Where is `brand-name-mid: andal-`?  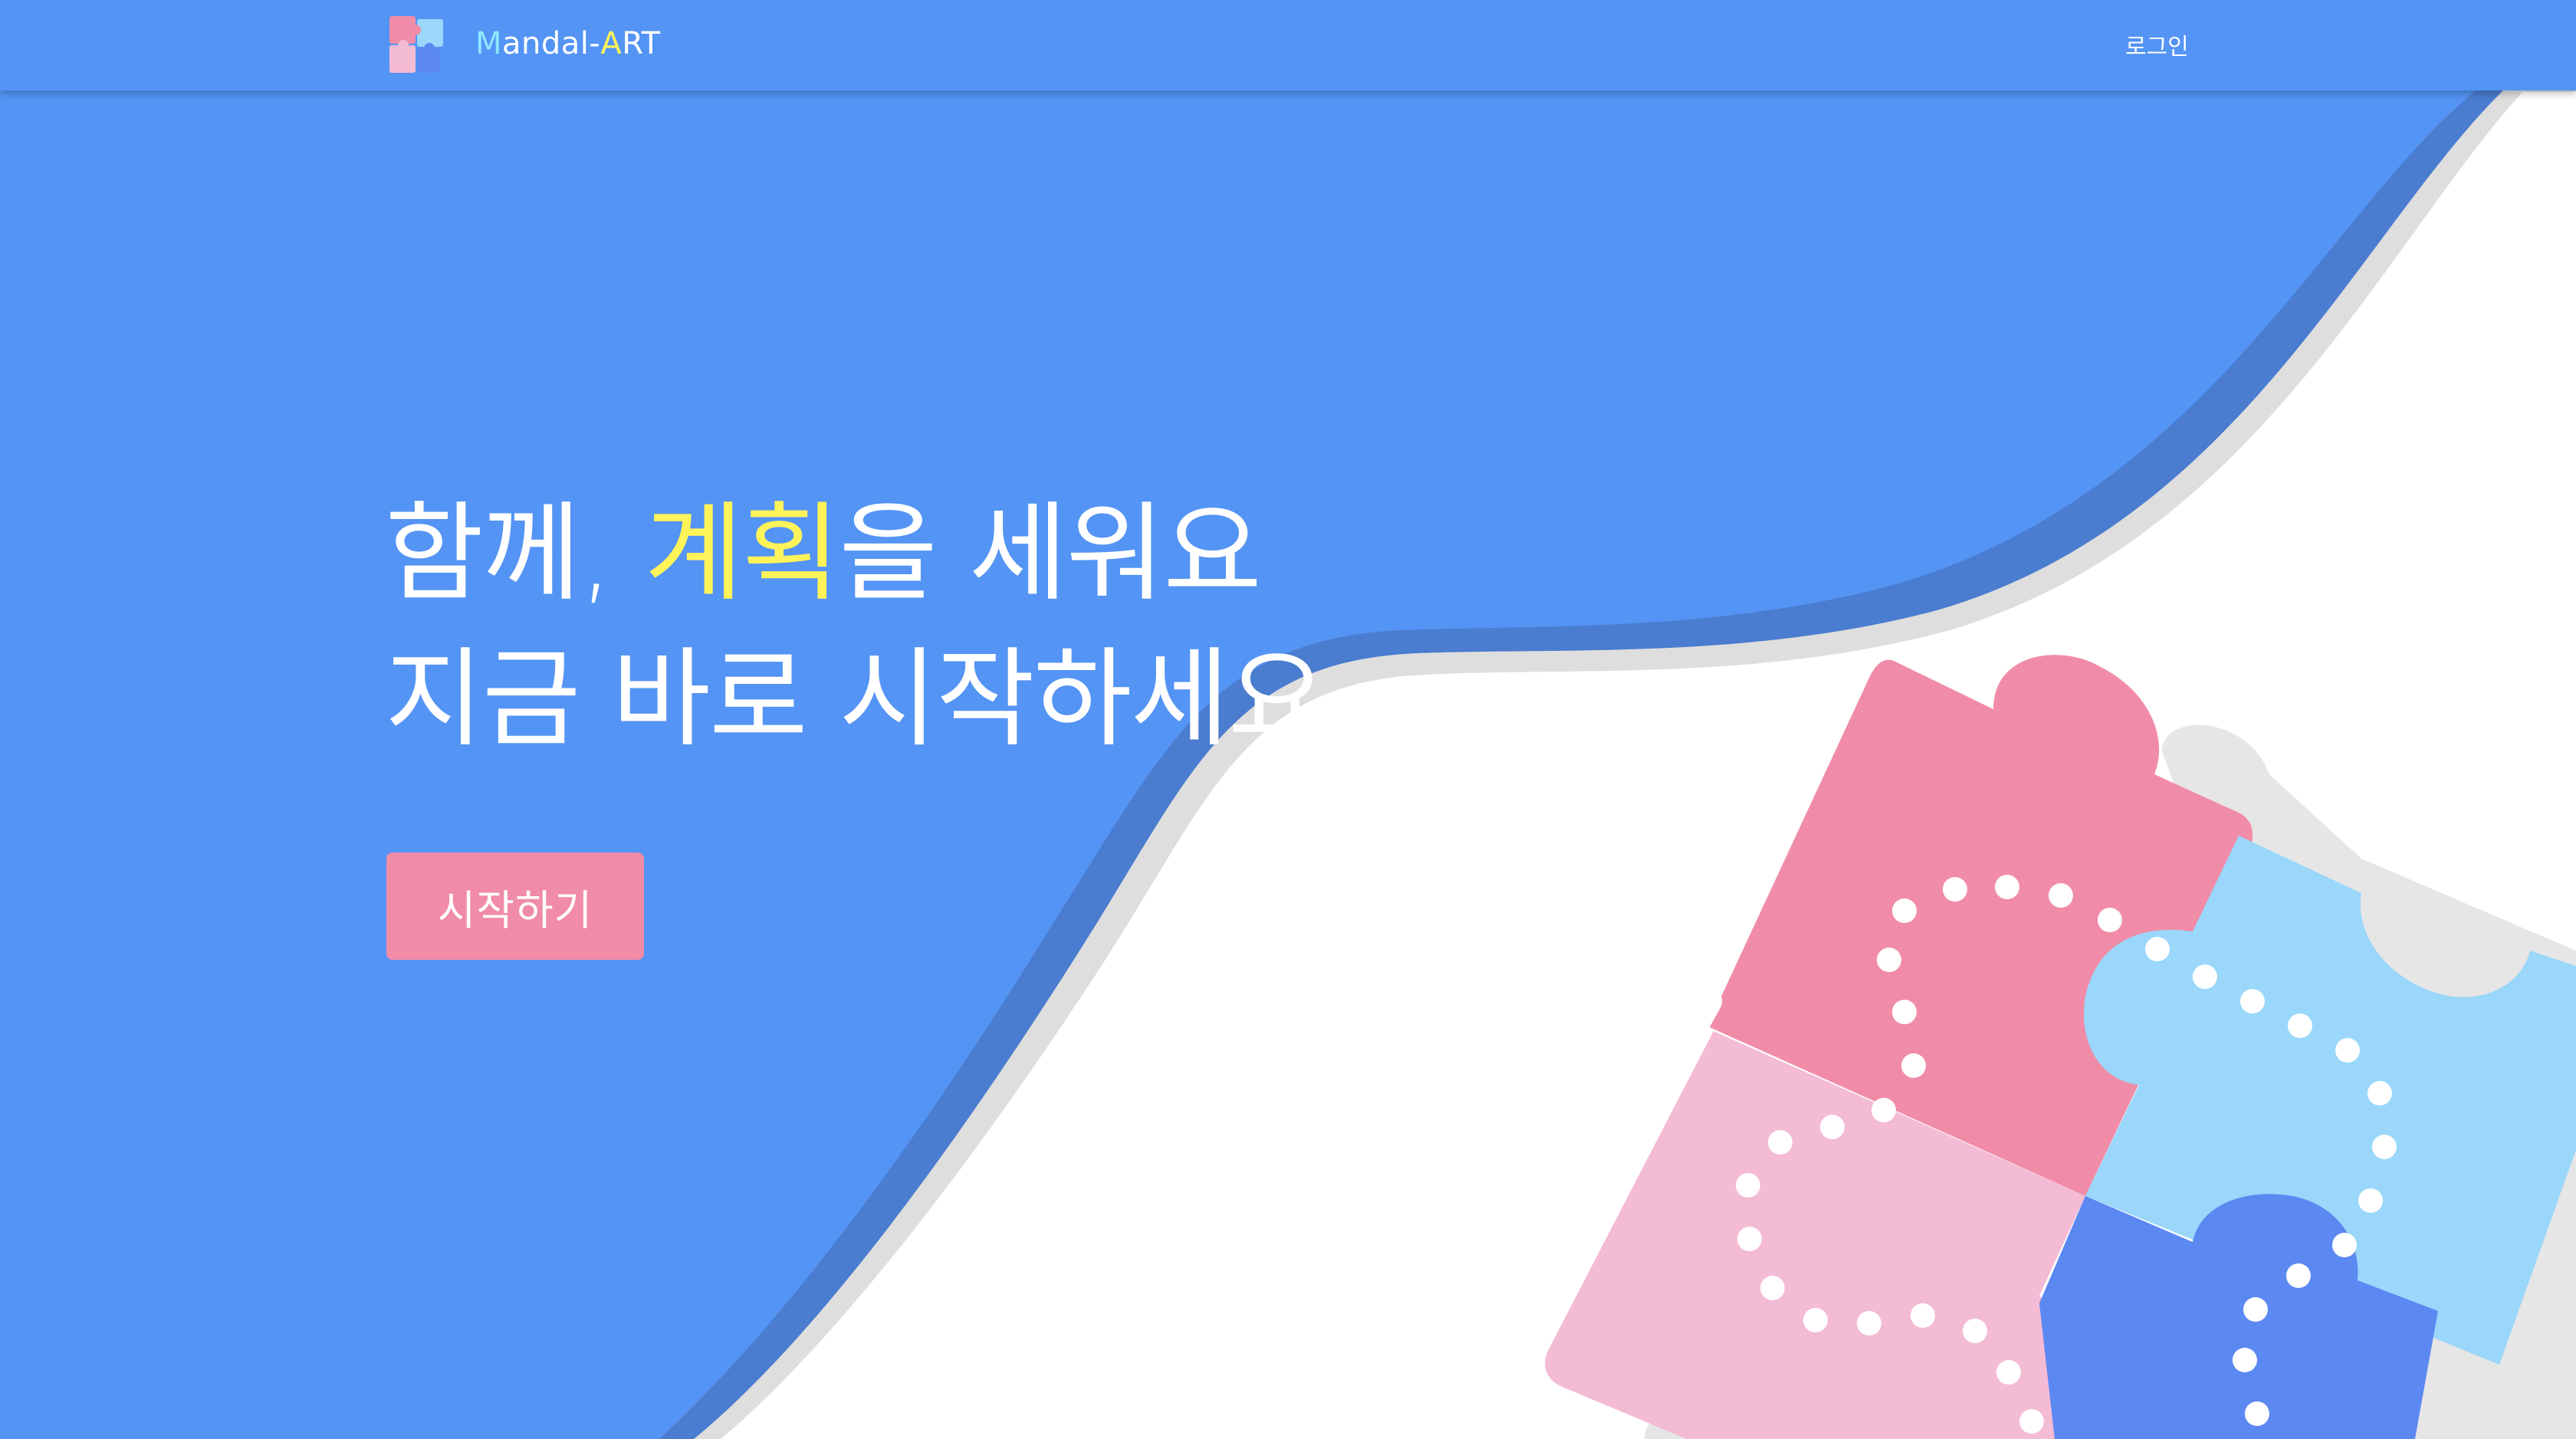 brand-name-mid: andal- is located at coordinates (551, 43).